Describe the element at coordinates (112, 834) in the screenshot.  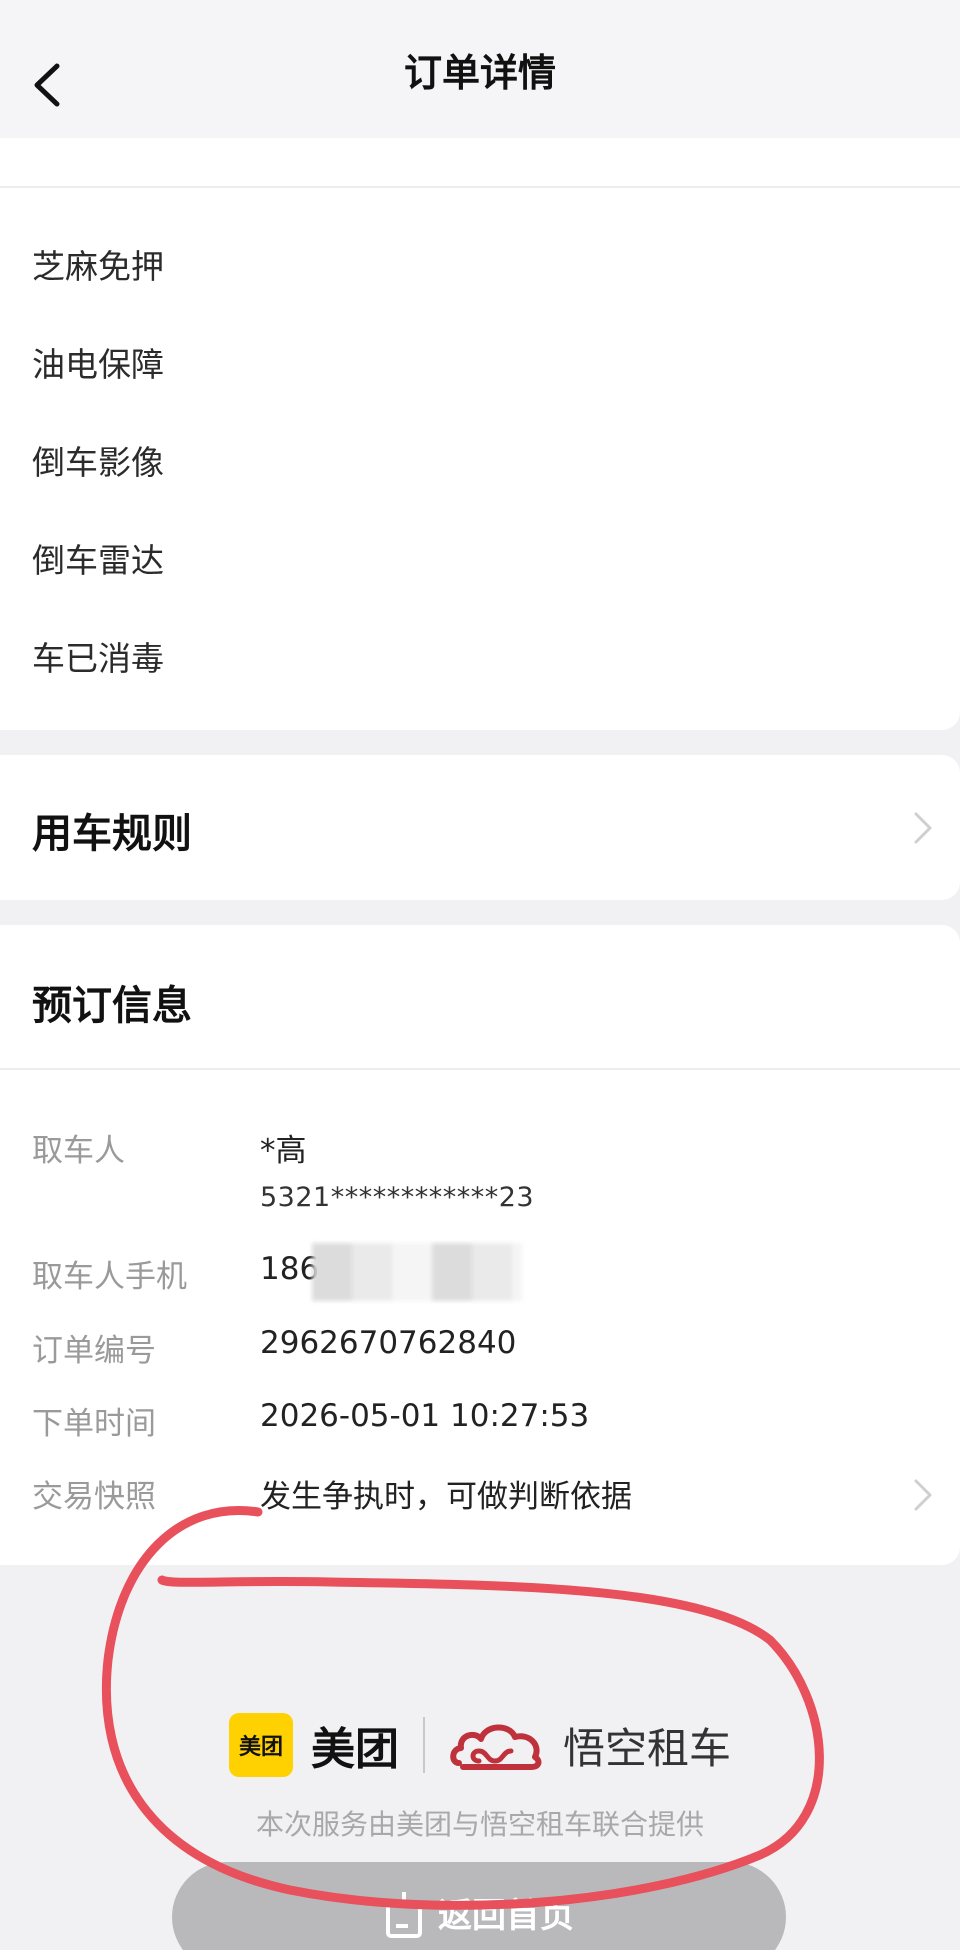
I see `rules-title: 用车规则` at that location.